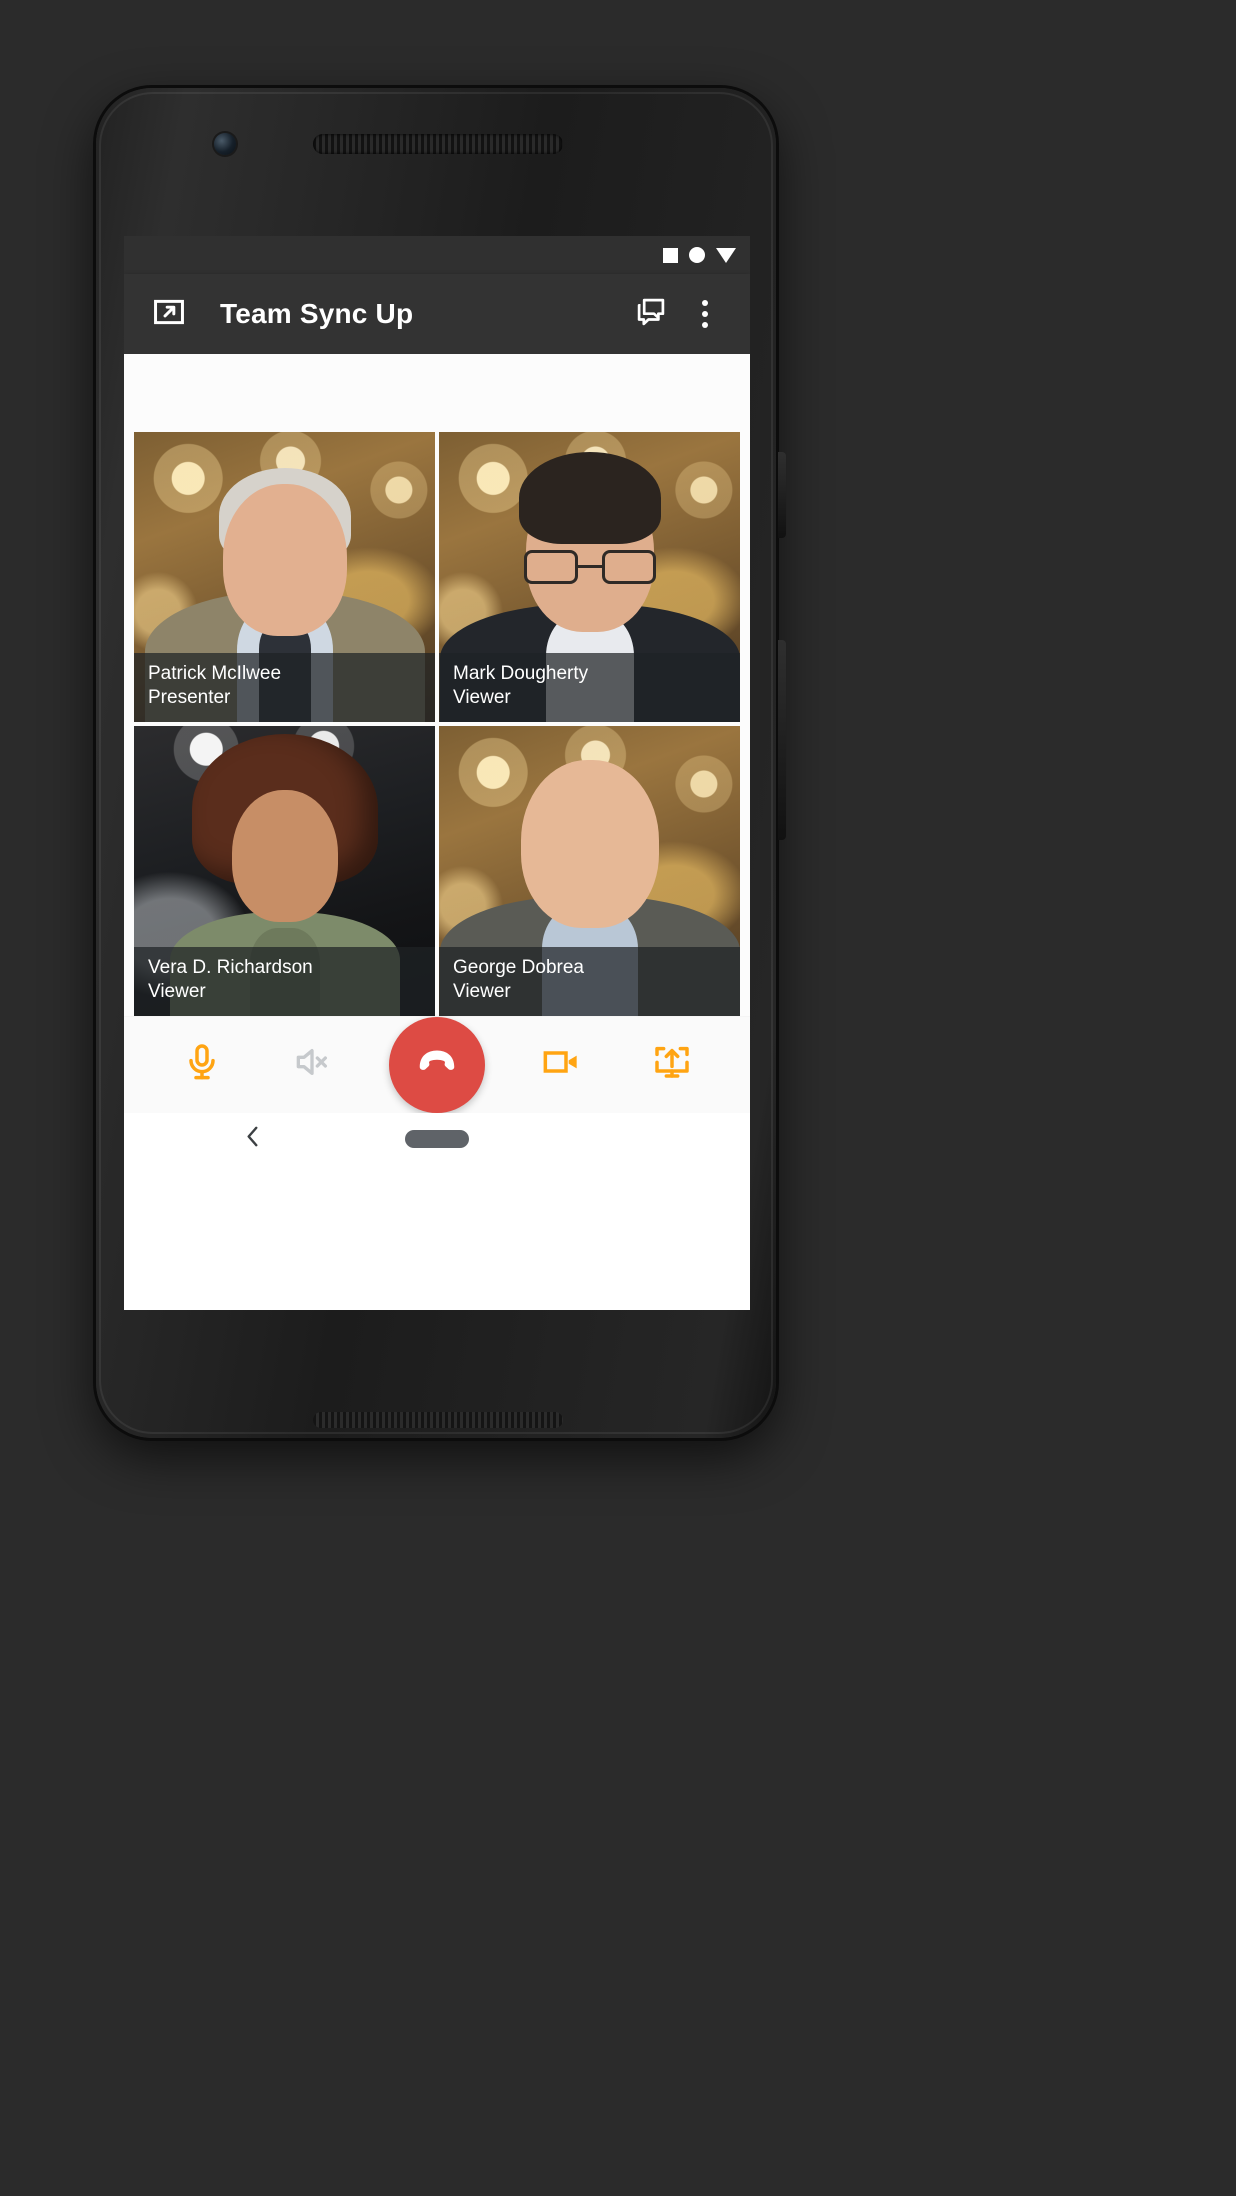 The width and height of the screenshot is (1236, 2196). What do you see at coordinates (437, 255) in the screenshot?
I see `status-bar` at bounding box center [437, 255].